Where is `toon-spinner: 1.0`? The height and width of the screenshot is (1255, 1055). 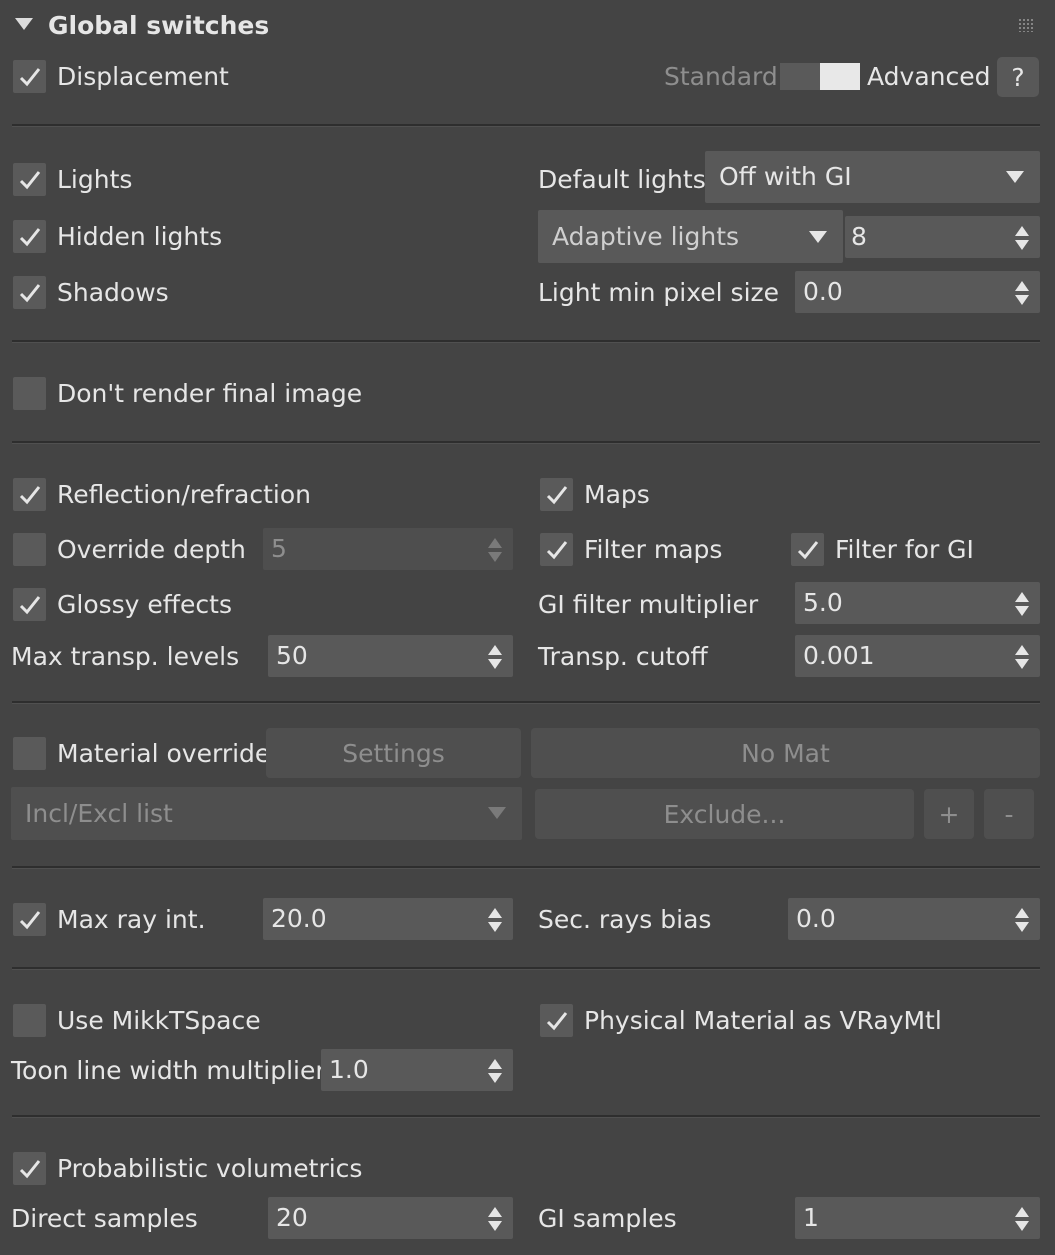
toon-spinner: 1.0 is located at coordinates (417, 1070).